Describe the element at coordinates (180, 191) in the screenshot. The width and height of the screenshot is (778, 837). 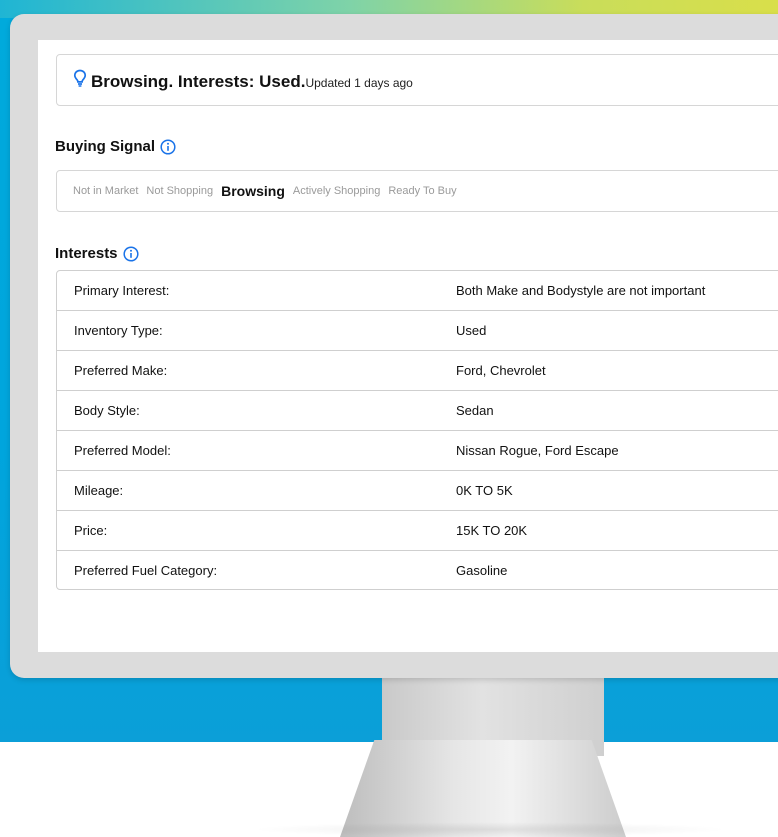
I see `stage-not-shopping: Not Shopping` at that location.